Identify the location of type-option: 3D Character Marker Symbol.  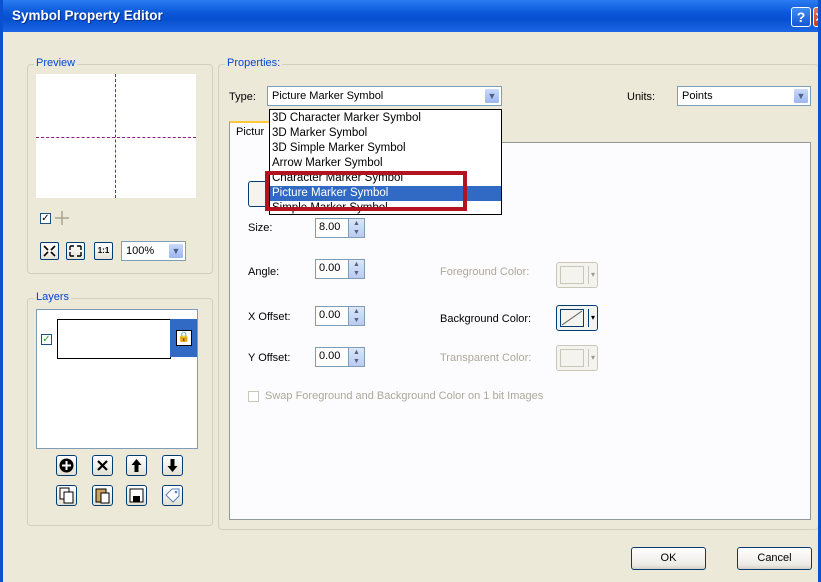
(385, 118).